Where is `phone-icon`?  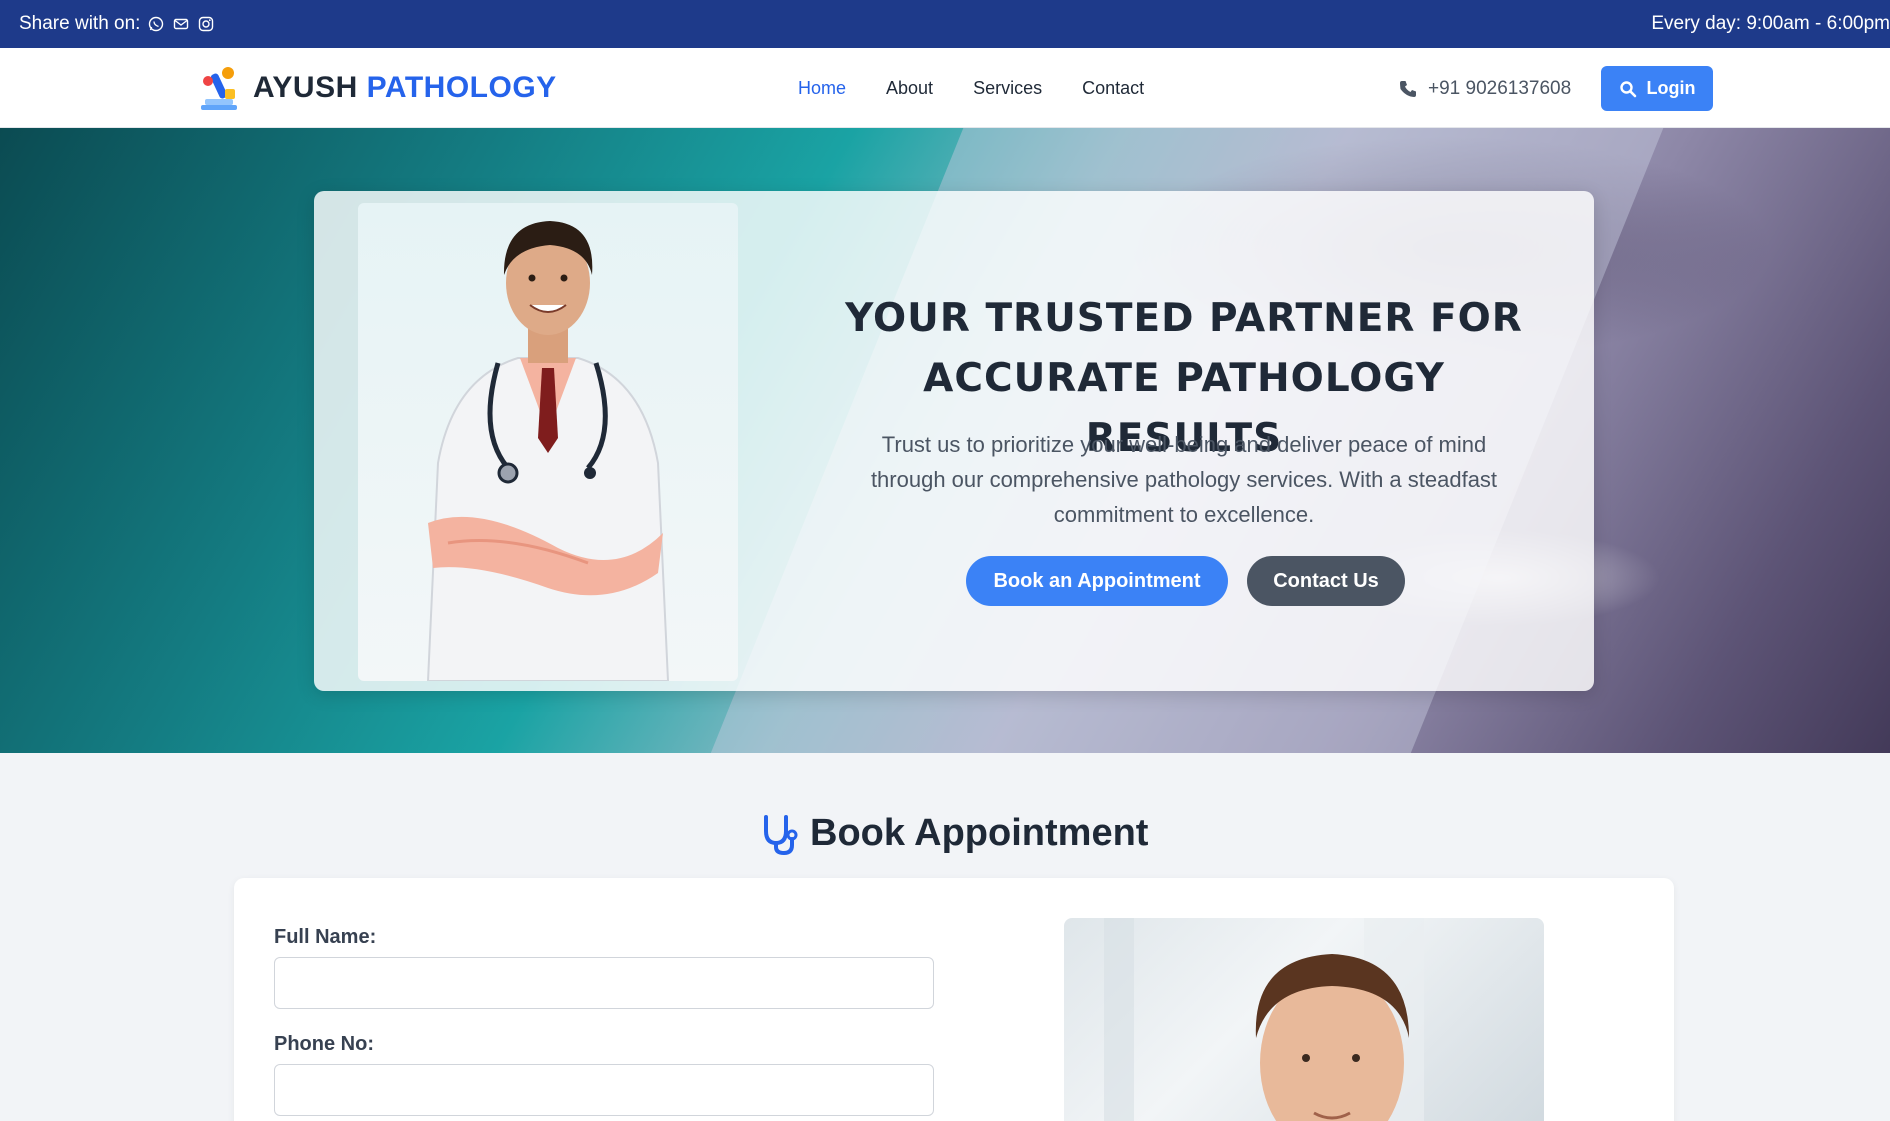 phone-icon is located at coordinates (1408, 89).